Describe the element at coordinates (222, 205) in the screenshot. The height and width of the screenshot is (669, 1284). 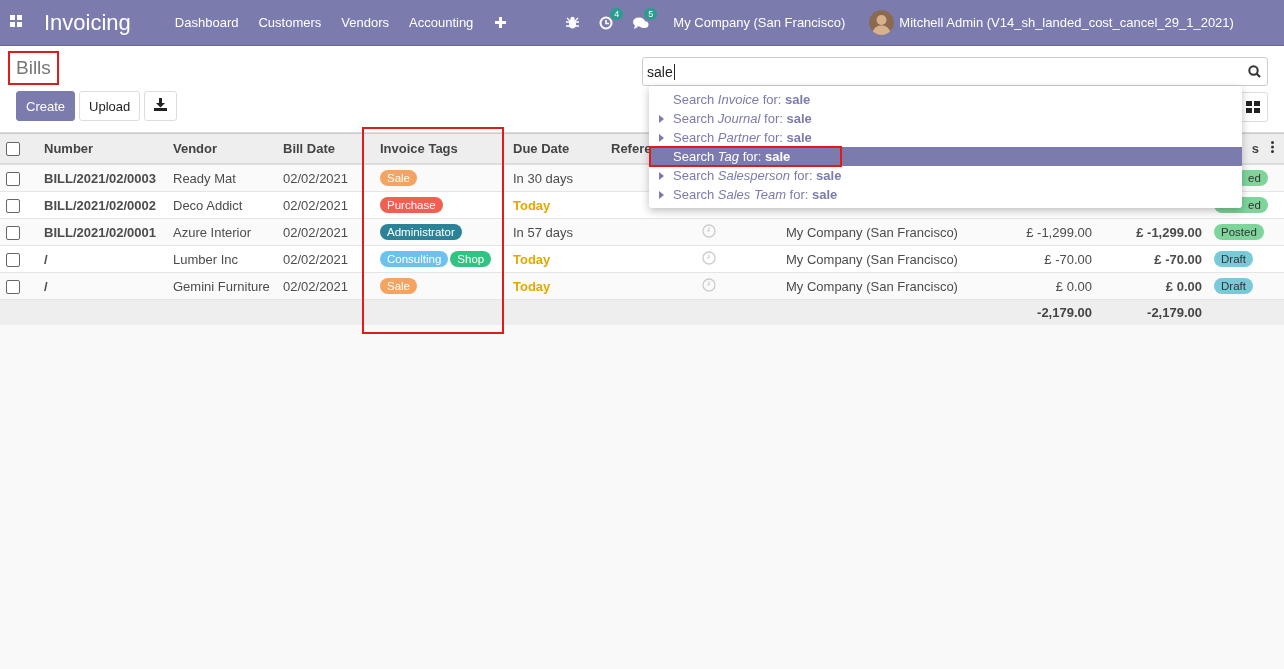
I see `table-cell: Deco Addict` at that location.